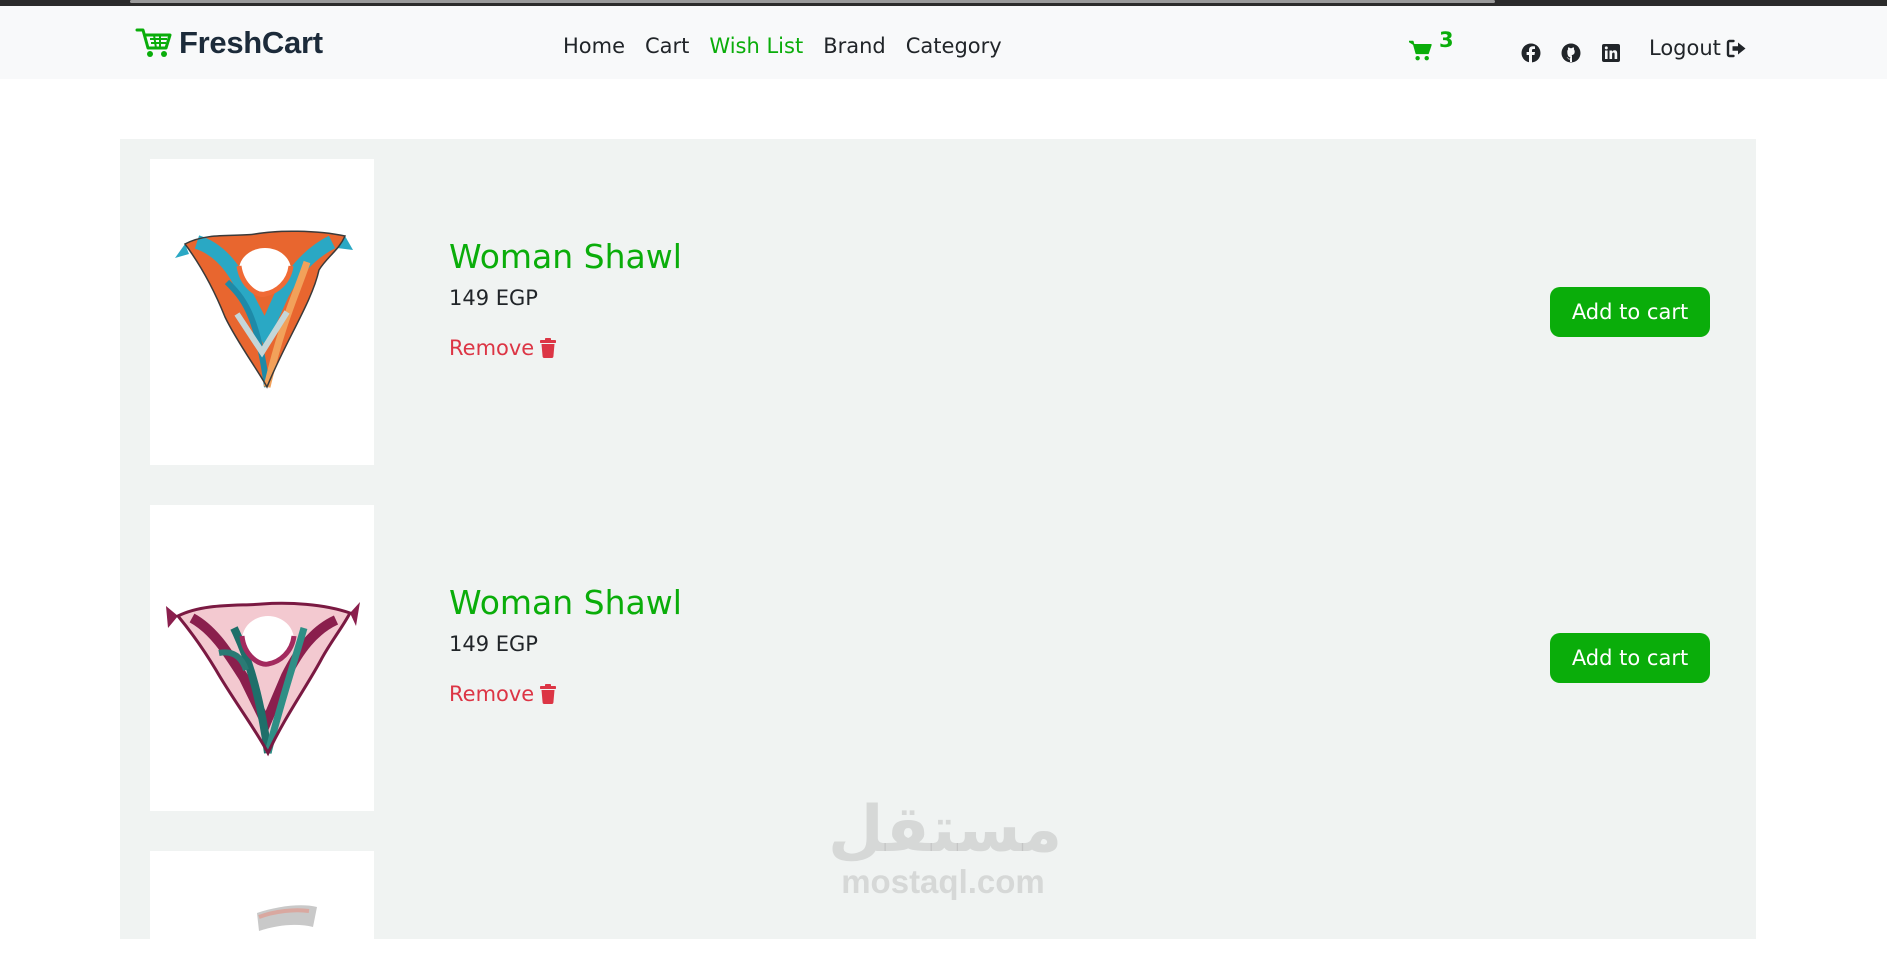 This screenshot has width=1887, height=971. What do you see at coordinates (954, 46) in the screenshot?
I see `nav-link-category: Category` at bounding box center [954, 46].